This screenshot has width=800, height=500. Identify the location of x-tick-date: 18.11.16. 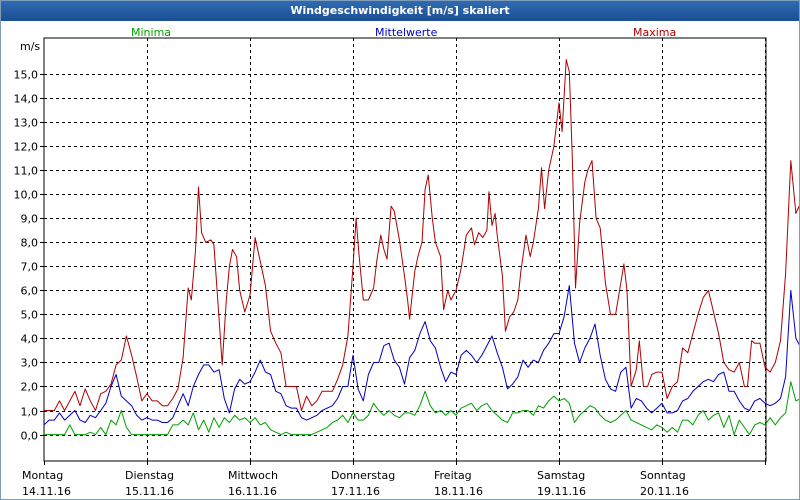
(458, 491).